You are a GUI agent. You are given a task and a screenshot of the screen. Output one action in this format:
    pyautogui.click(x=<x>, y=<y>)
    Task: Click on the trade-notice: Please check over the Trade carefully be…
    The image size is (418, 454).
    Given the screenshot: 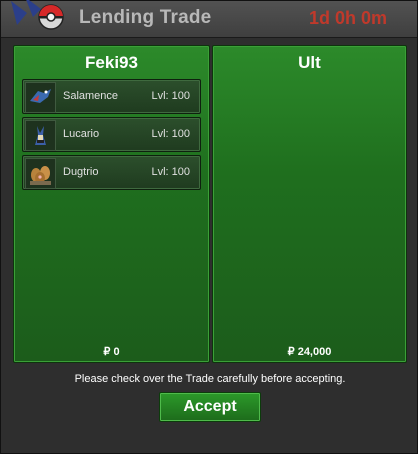 What is the action you would take?
    pyautogui.click(x=210, y=379)
    